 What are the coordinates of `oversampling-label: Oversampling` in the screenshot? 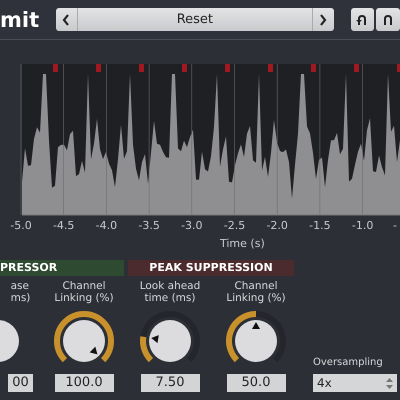 It's located at (348, 363).